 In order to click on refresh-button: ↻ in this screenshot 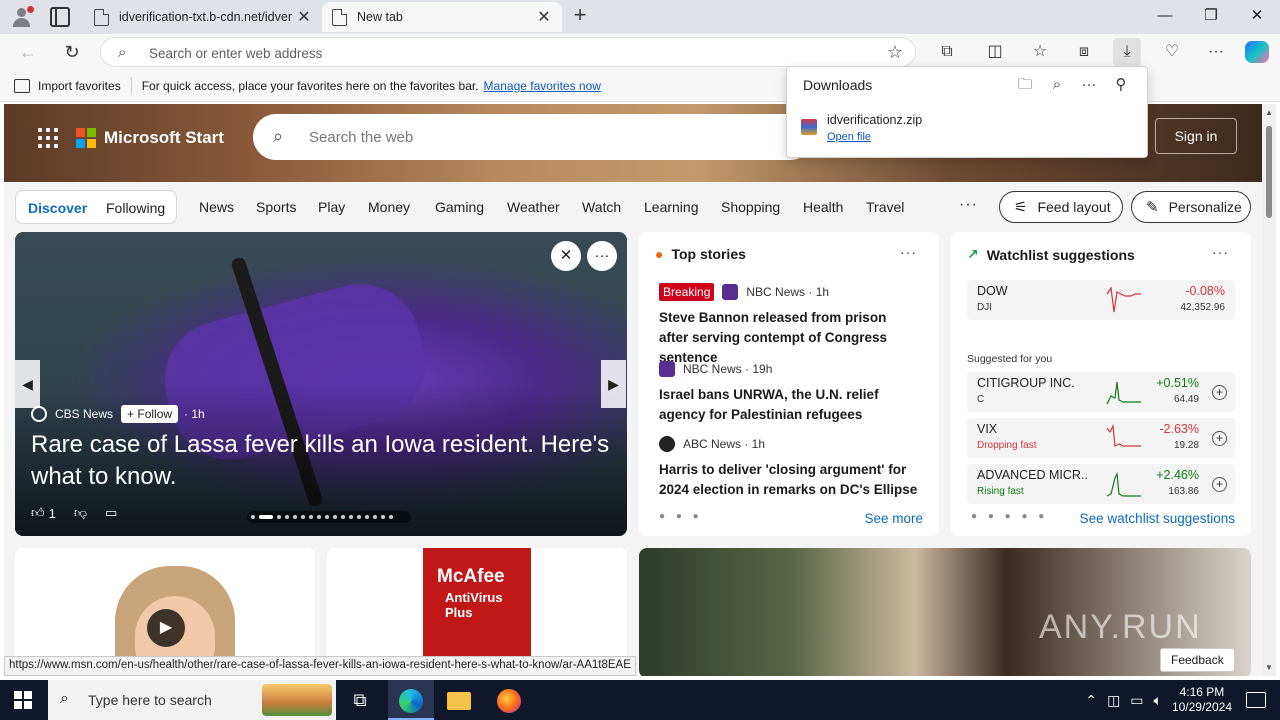, I will do `click(72, 52)`.